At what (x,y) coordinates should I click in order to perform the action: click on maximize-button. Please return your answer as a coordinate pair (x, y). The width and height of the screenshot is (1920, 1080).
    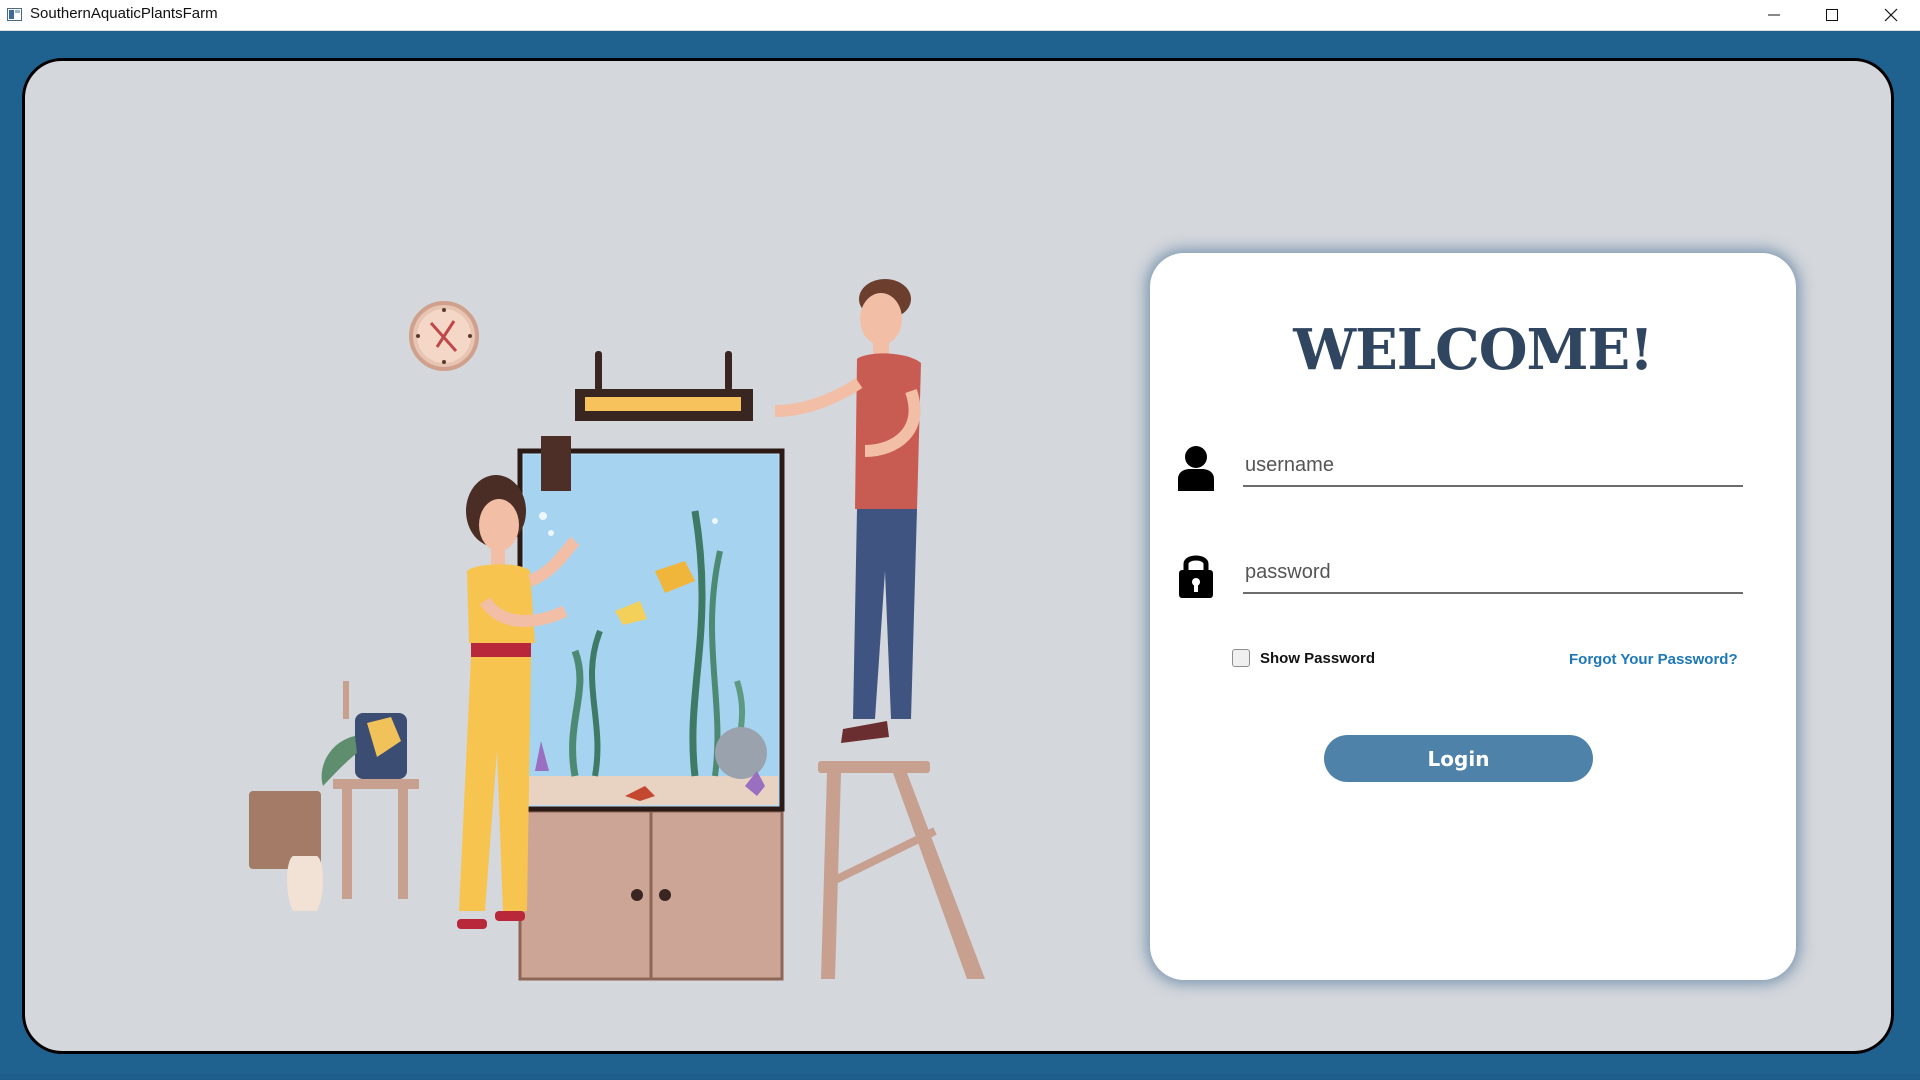
    Looking at the image, I should click on (1832, 15).